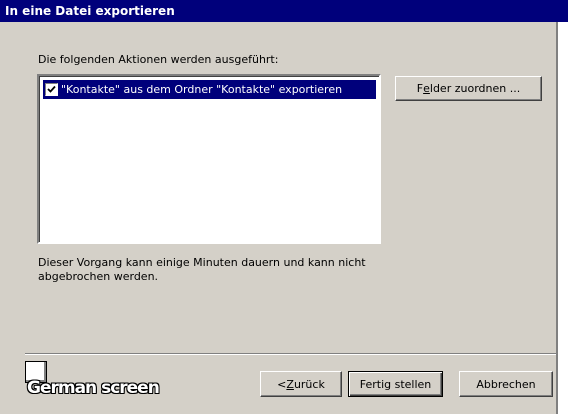 The width and height of the screenshot is (568, 414). I want to click on map-fields-button-accel: e, so click(426, 88).